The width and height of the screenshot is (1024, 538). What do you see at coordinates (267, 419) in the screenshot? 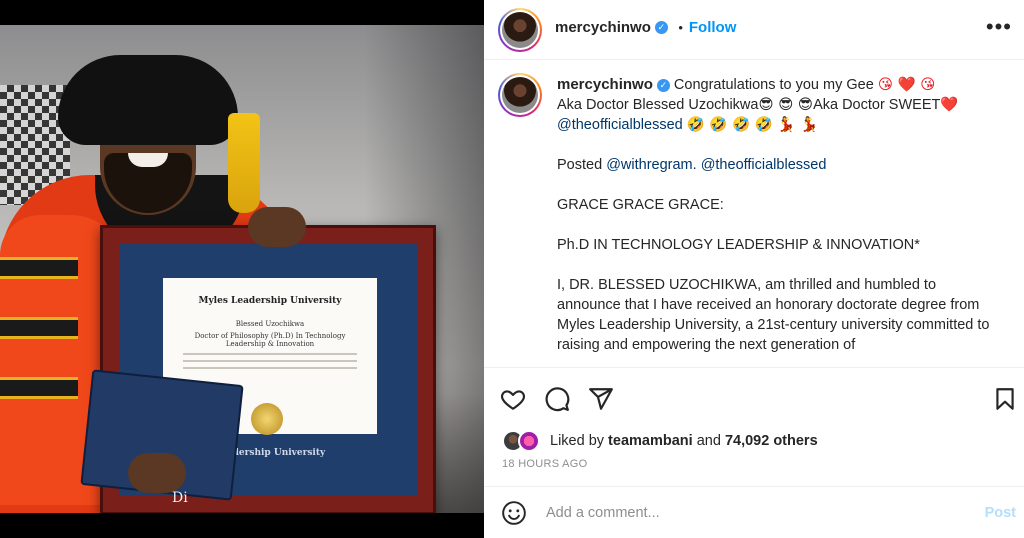
I see `gold-seal-icon` at bounding box center [267, 419].